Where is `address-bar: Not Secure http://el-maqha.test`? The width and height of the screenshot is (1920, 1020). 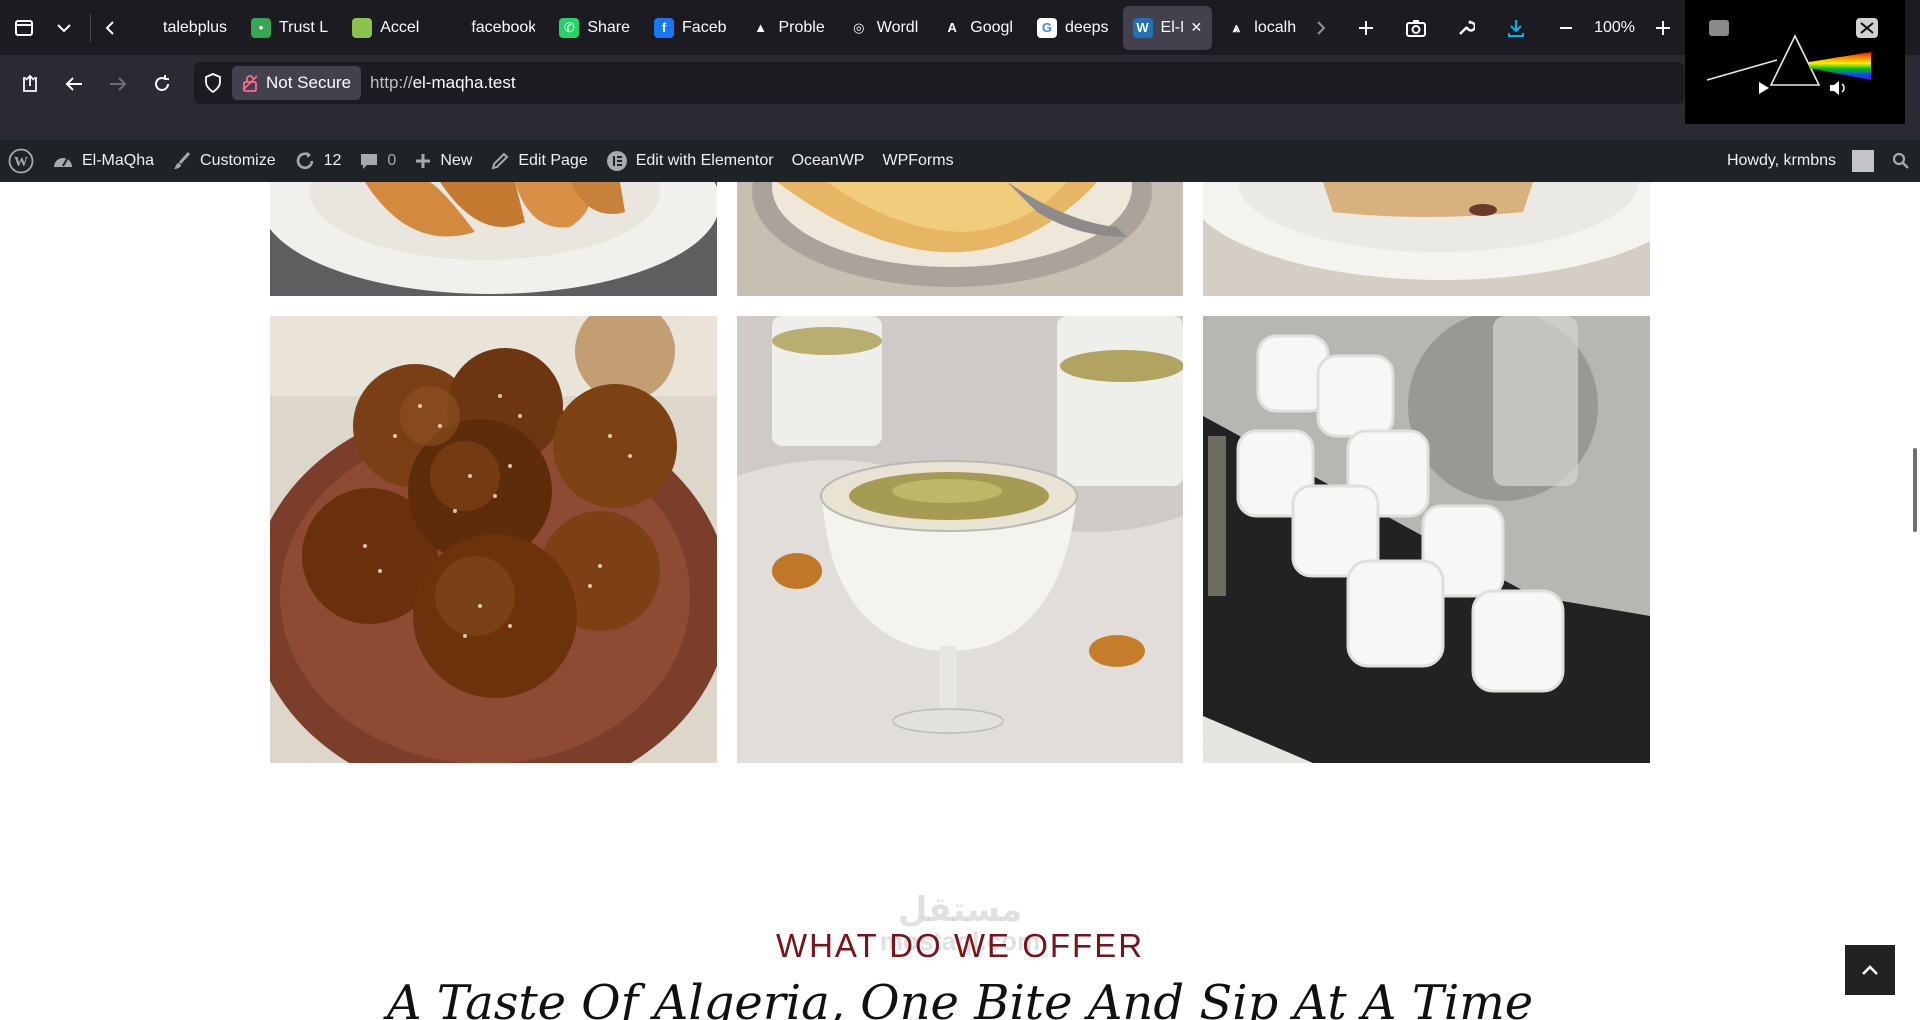 address-bar: Not Secure http://el-maqha.test is located at coordinates (939, 83).